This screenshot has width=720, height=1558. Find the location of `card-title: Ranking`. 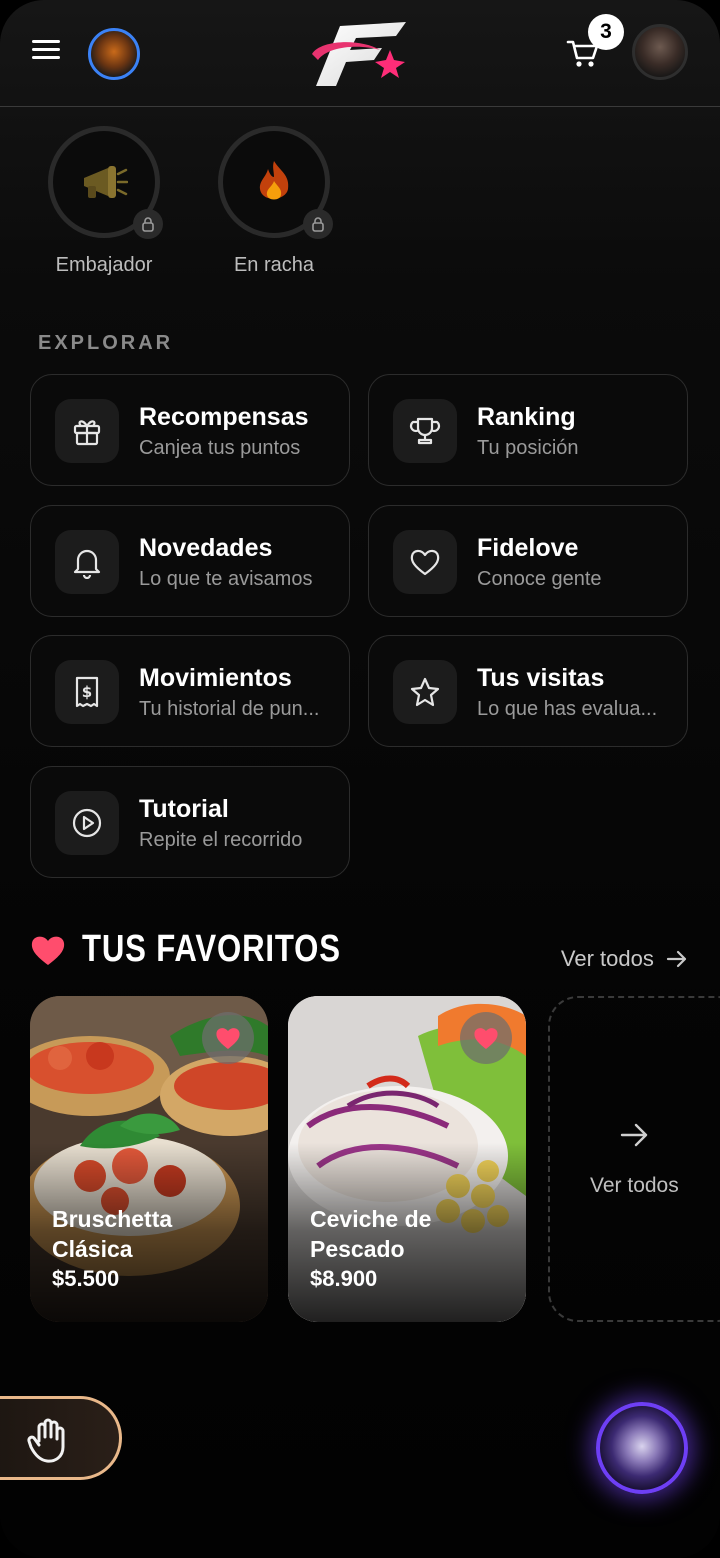

card-title: Ranking is located at coordinates (526, 417).